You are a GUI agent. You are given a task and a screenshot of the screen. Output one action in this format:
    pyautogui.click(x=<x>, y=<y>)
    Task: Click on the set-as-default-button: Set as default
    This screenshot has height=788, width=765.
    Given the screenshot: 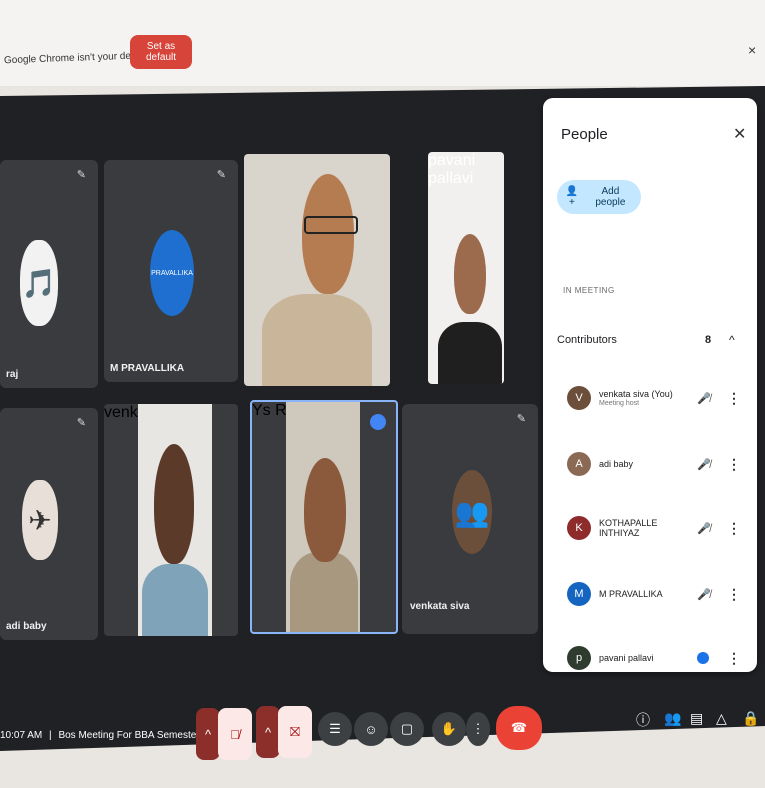 What is the action you would take?
    pyautogui.click(x=161, y=52)
    